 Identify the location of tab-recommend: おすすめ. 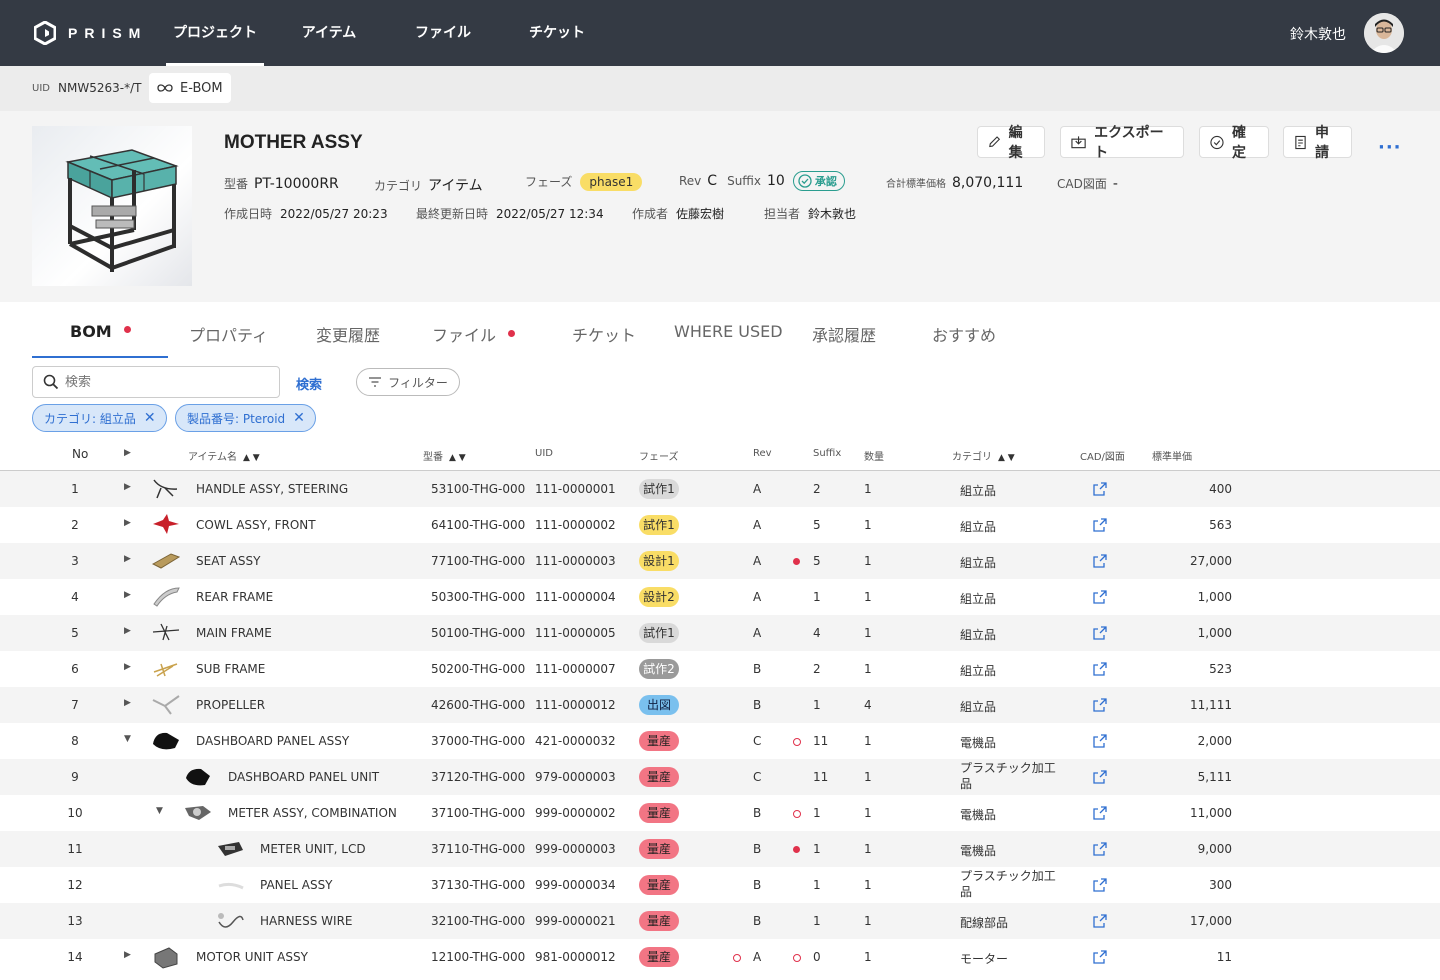
(964, 334).